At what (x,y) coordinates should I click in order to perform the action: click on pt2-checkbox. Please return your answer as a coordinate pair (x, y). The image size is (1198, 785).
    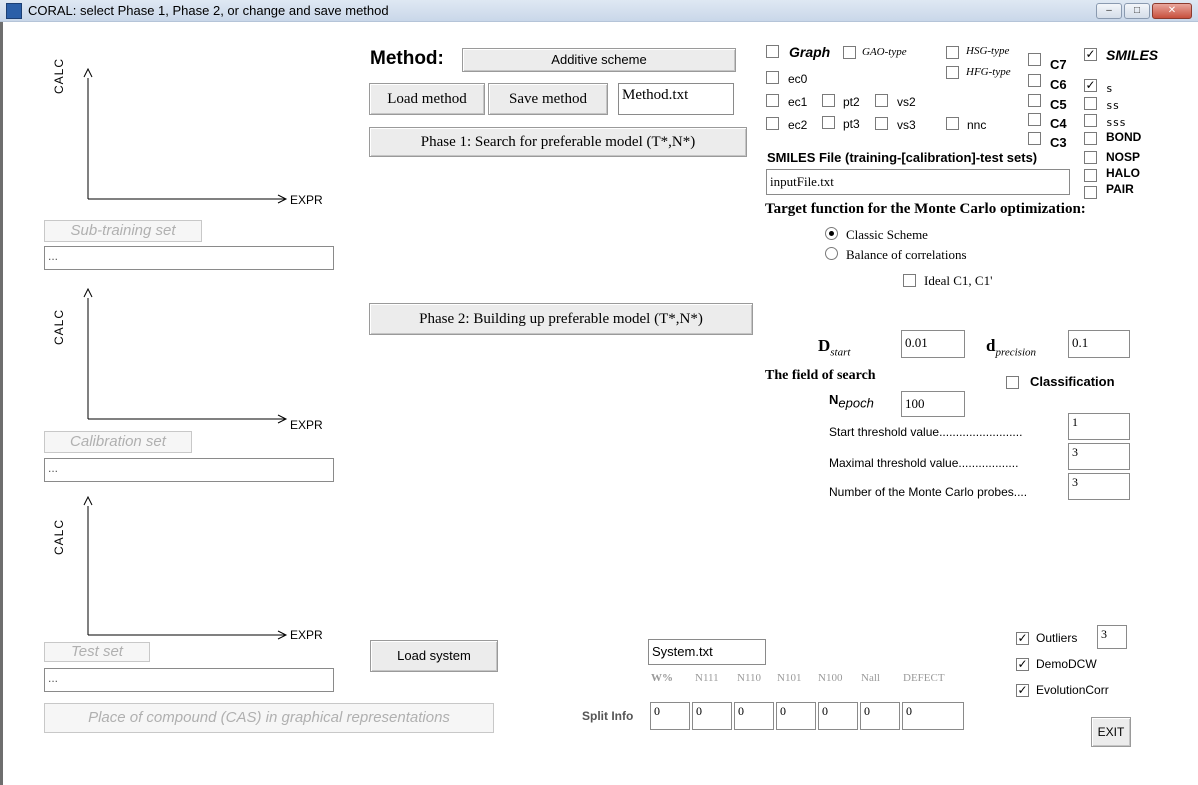
    Looking at the image, I should click on (828, 100).